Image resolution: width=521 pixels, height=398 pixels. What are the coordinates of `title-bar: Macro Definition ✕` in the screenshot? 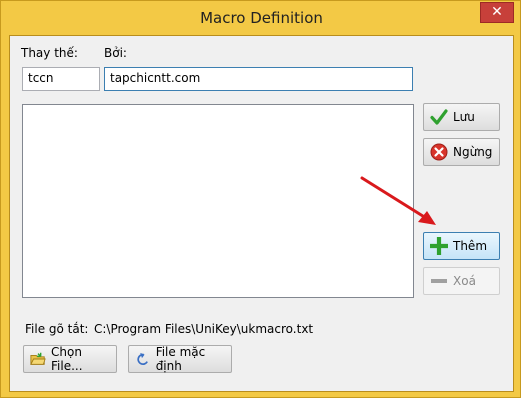 It's located at (261, 18).